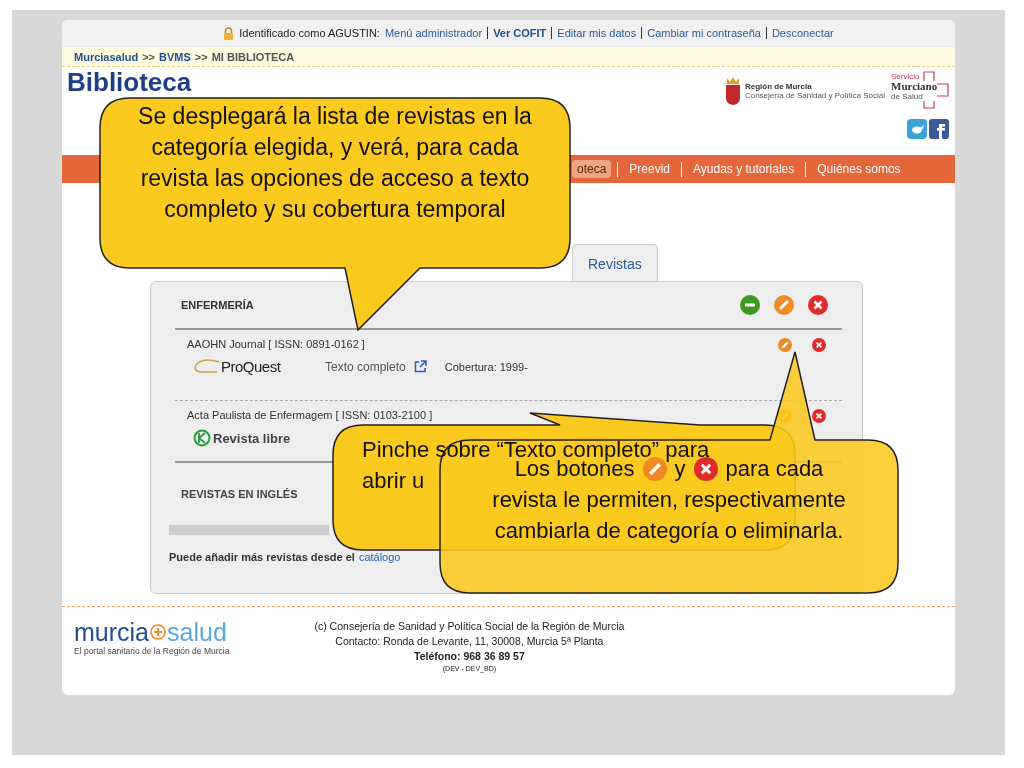 This screenshot has height=768, width=1024. What do you see at coordinates (704, 33) in the screenshot?
I see `account-link: Cambiar mi contraseña` at bounding box center [704, 33].